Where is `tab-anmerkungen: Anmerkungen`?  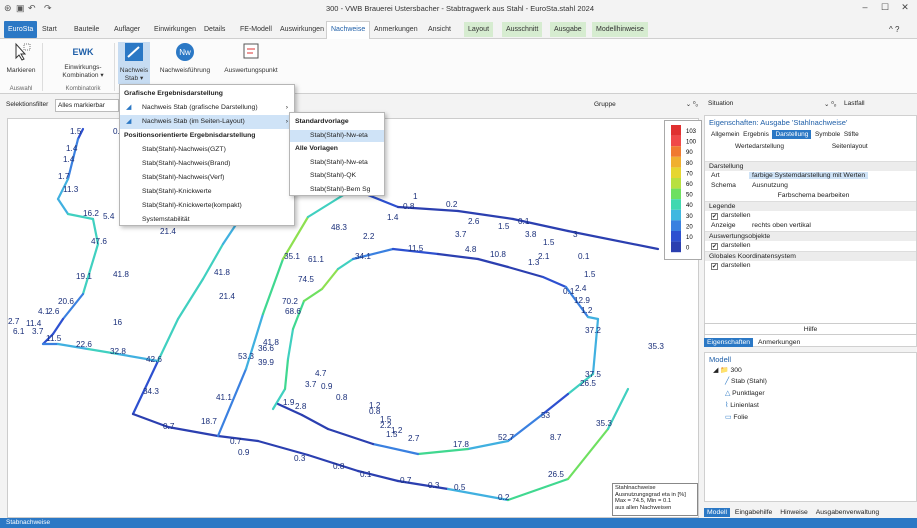 tab-anmerkungen: Anmerkungen is located at coordinates (396, 29).